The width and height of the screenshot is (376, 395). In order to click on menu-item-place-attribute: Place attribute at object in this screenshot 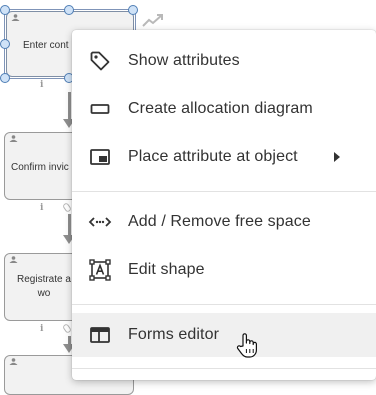, I will do `click(224, 157)`.